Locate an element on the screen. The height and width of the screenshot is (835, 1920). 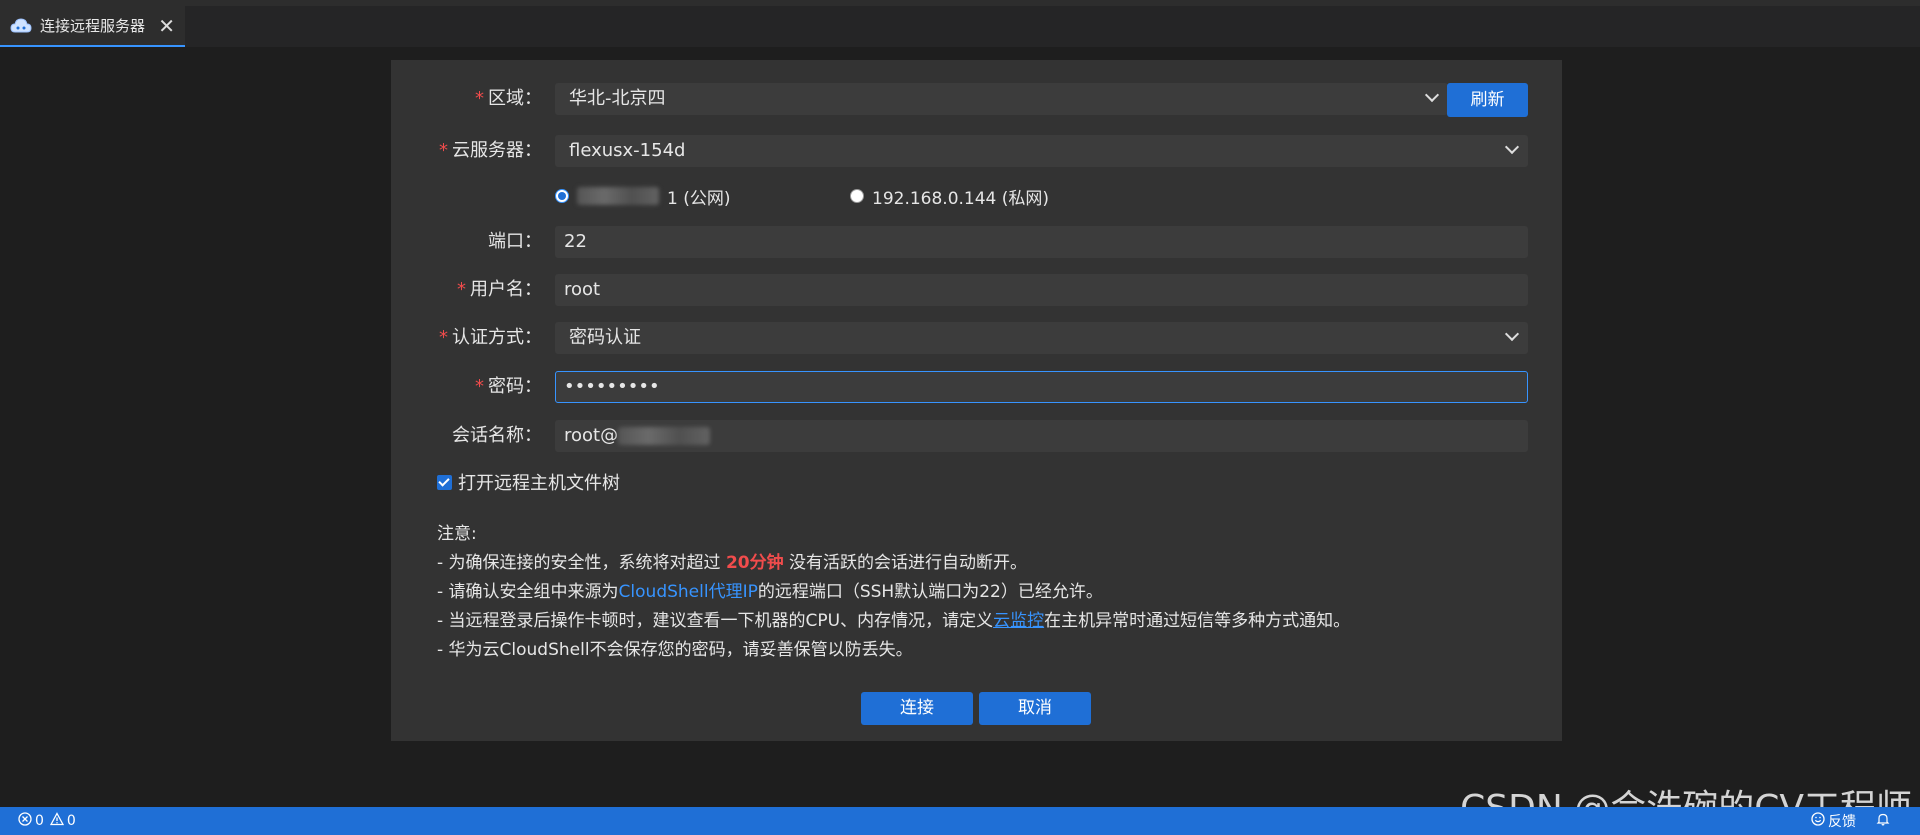
ip-radio-group: 1 (公网) 192.168.0.144 (私网) is located at coordinates (1005, 196).